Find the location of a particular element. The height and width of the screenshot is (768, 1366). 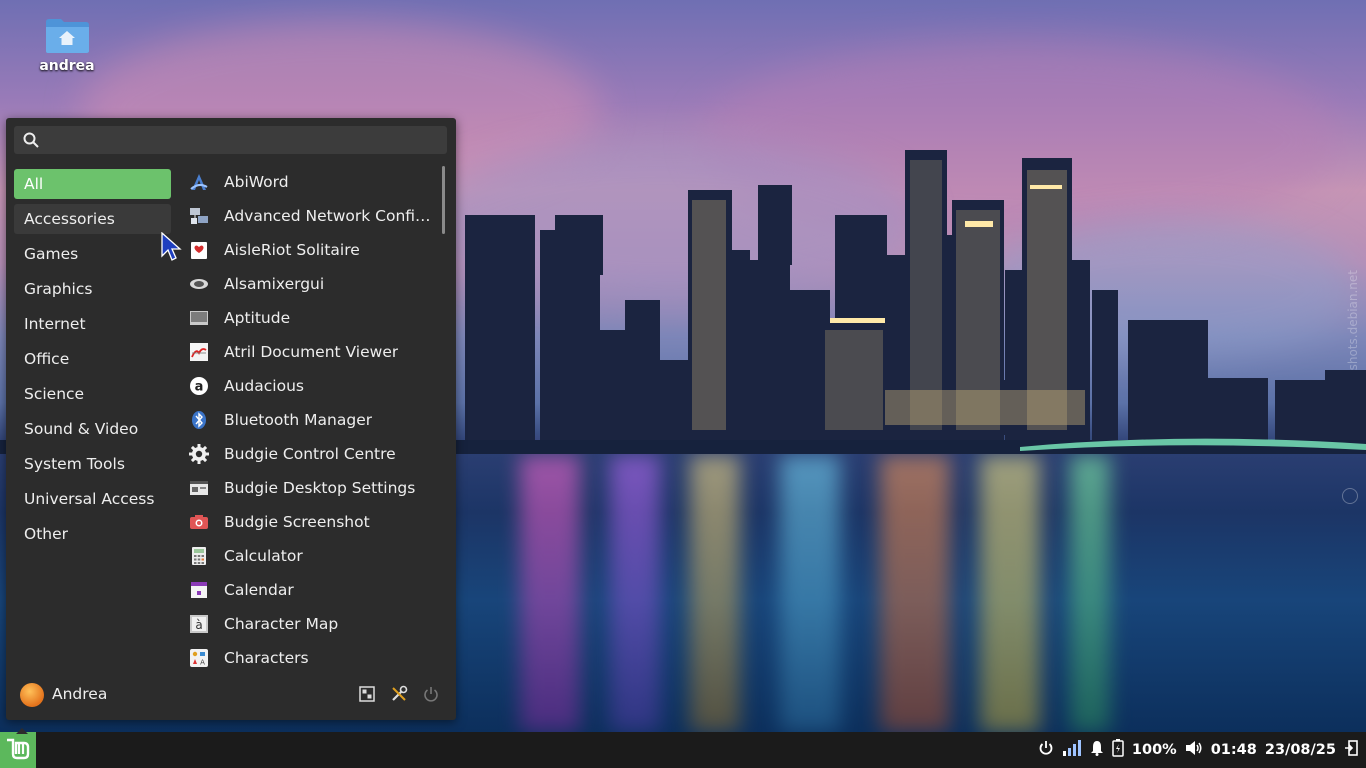

system-tray: 100% 01:48 23/08/25 is located at coordinates (1202, 750).